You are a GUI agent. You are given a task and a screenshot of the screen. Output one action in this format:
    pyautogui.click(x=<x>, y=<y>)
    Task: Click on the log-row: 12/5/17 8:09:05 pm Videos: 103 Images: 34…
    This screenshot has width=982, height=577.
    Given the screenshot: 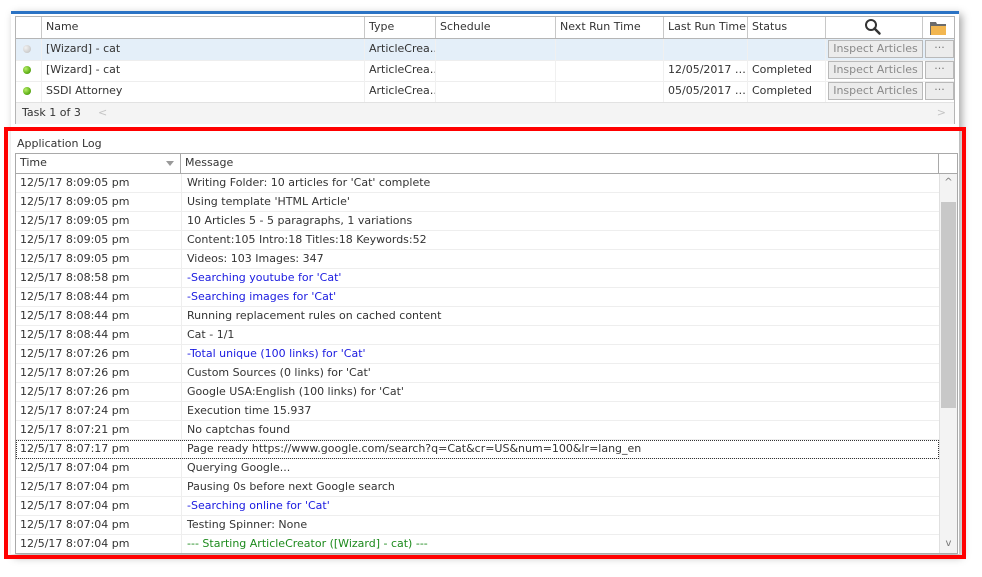 What is the action you would take?
    pyautogui.click(x=477, y=259)
    